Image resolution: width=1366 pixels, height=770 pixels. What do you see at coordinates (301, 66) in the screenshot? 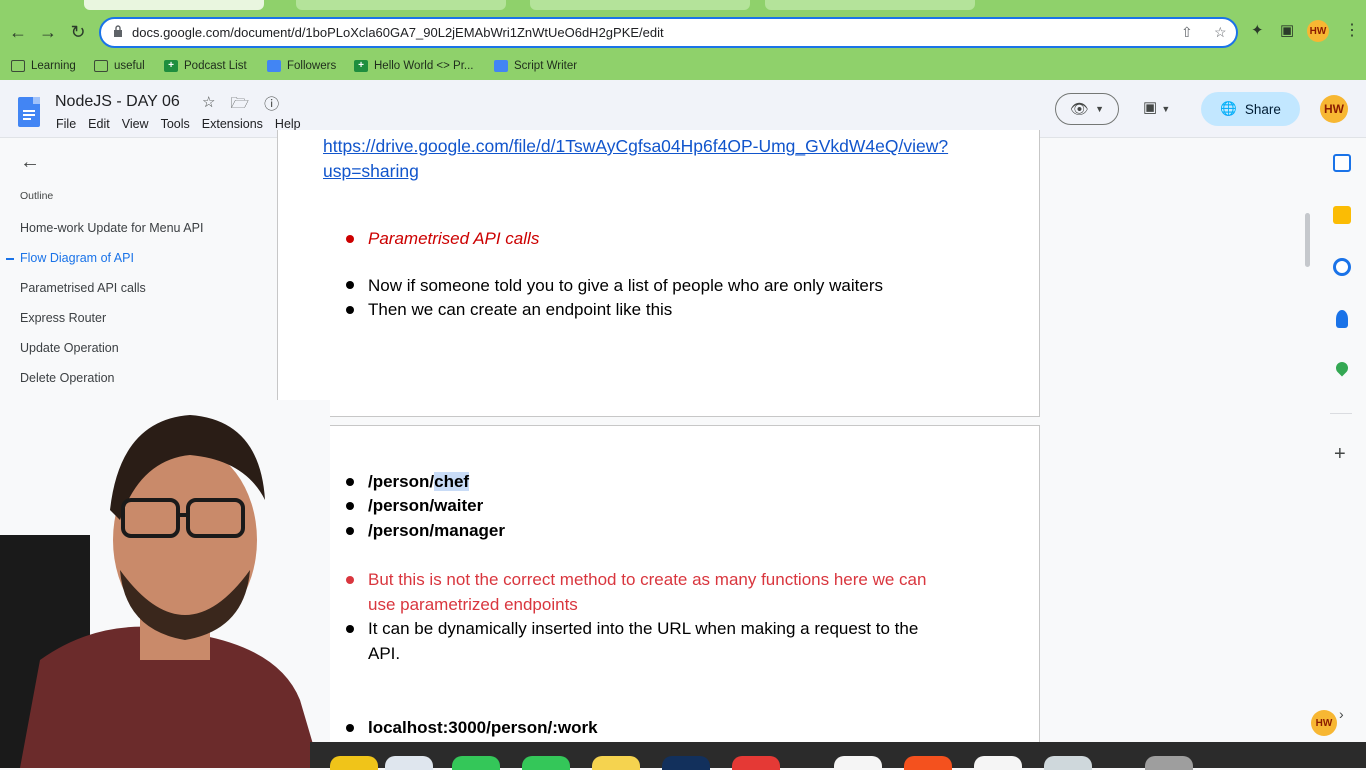
I see `bookmark-followers: Followers` at bounding box center [301, 66].